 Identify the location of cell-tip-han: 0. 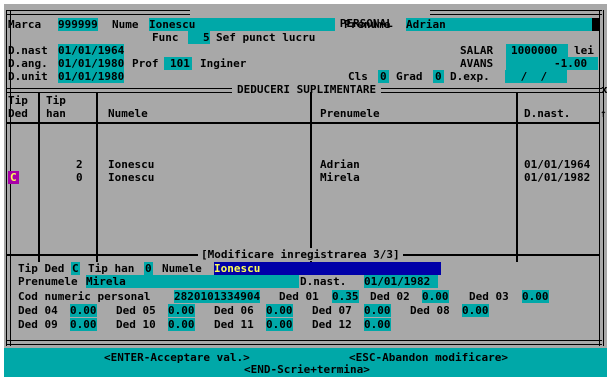
(79, 177).